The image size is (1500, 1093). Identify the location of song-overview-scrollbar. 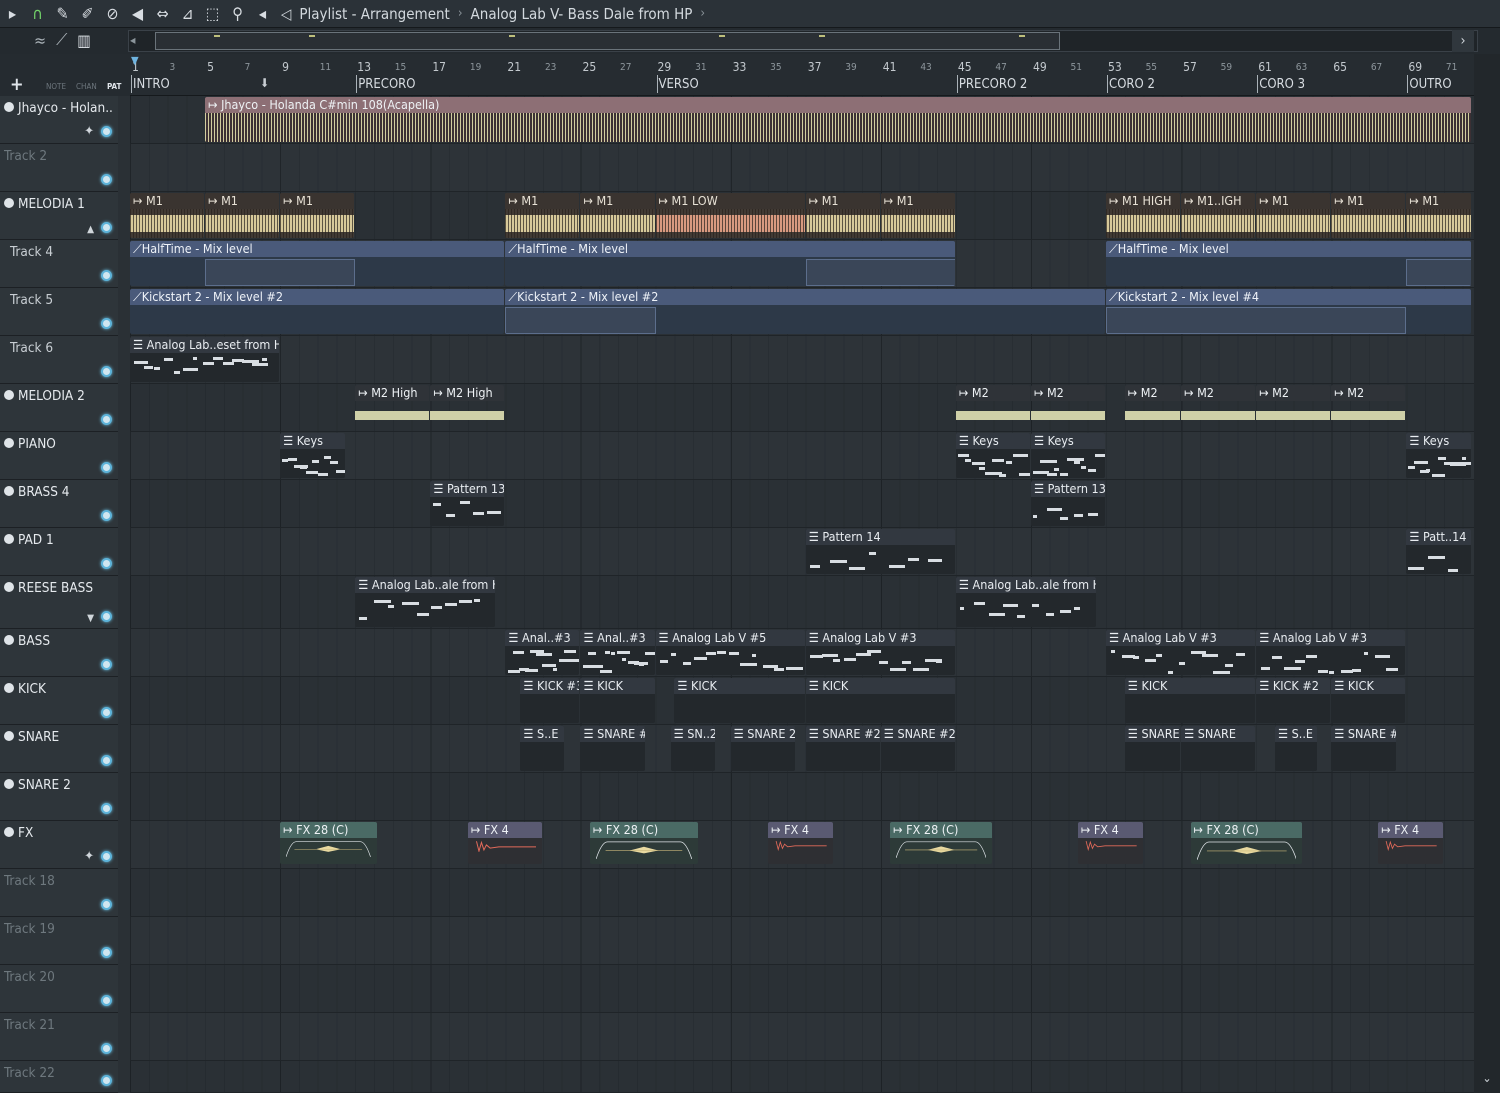
(803, 41).